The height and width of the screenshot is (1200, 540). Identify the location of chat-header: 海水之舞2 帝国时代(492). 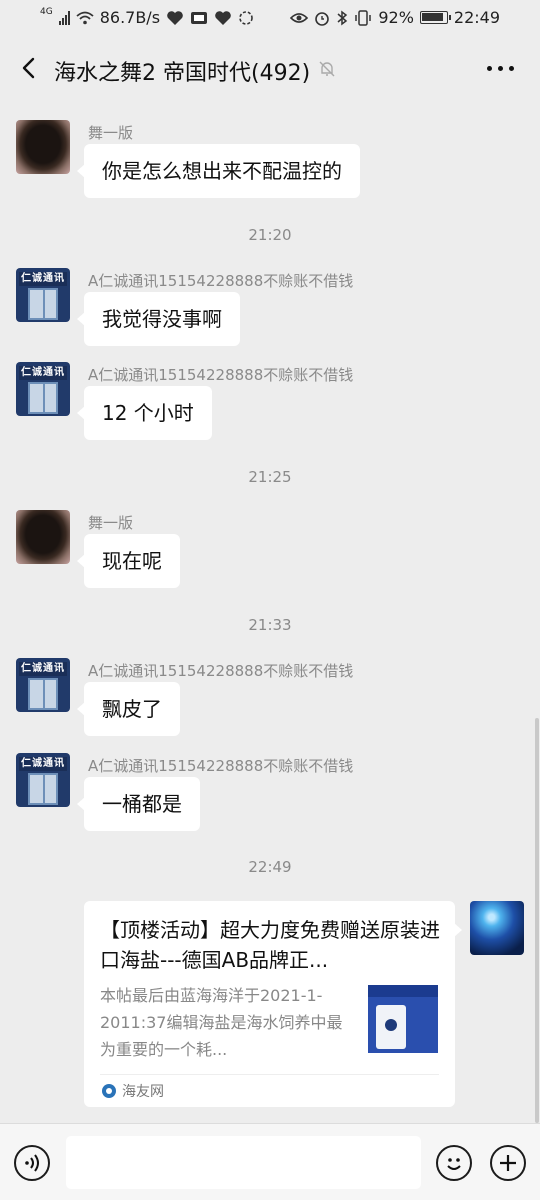
(270, 69).